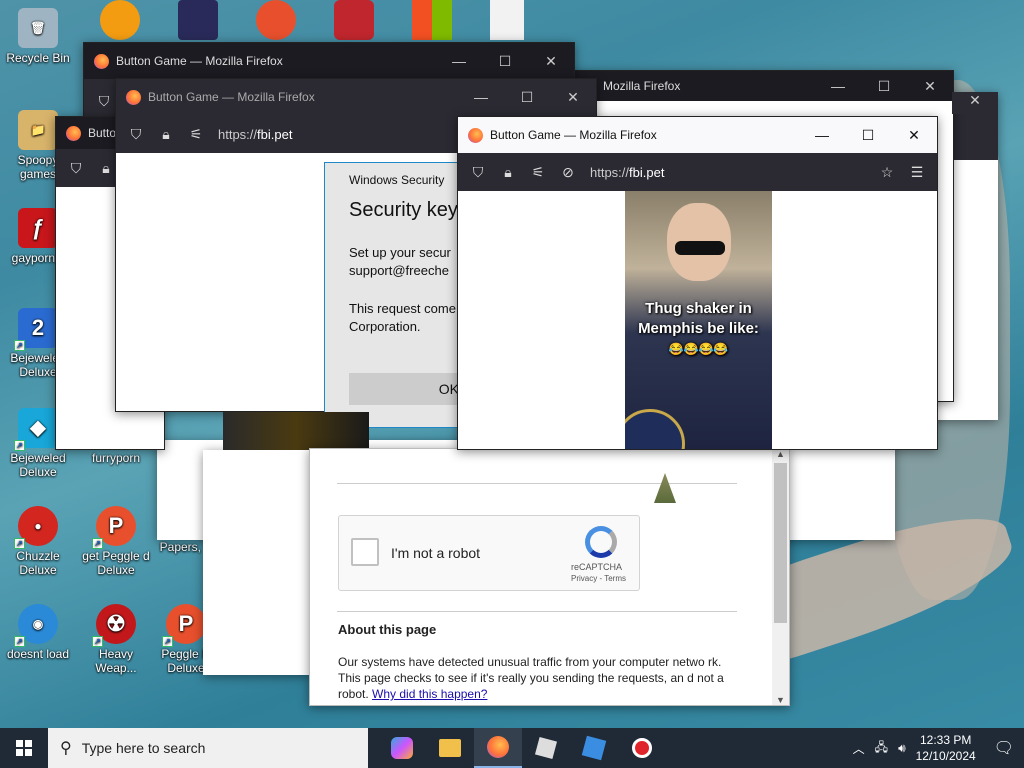 This screenshot has height=768, width=1024. What do you see at coordinates (568, 172) in the screenshot?
I see `blocked-camera-icon: ⊘` at bounding box center [568, 172].